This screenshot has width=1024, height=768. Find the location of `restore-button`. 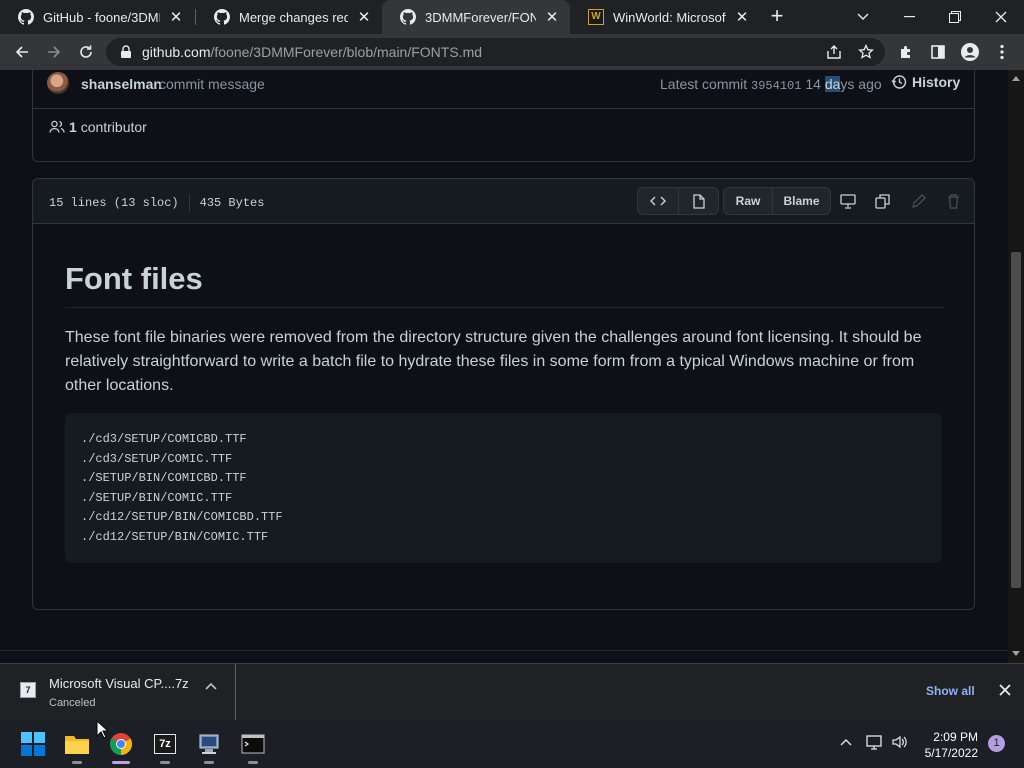

restore-button is located at coordinates (955, 17).